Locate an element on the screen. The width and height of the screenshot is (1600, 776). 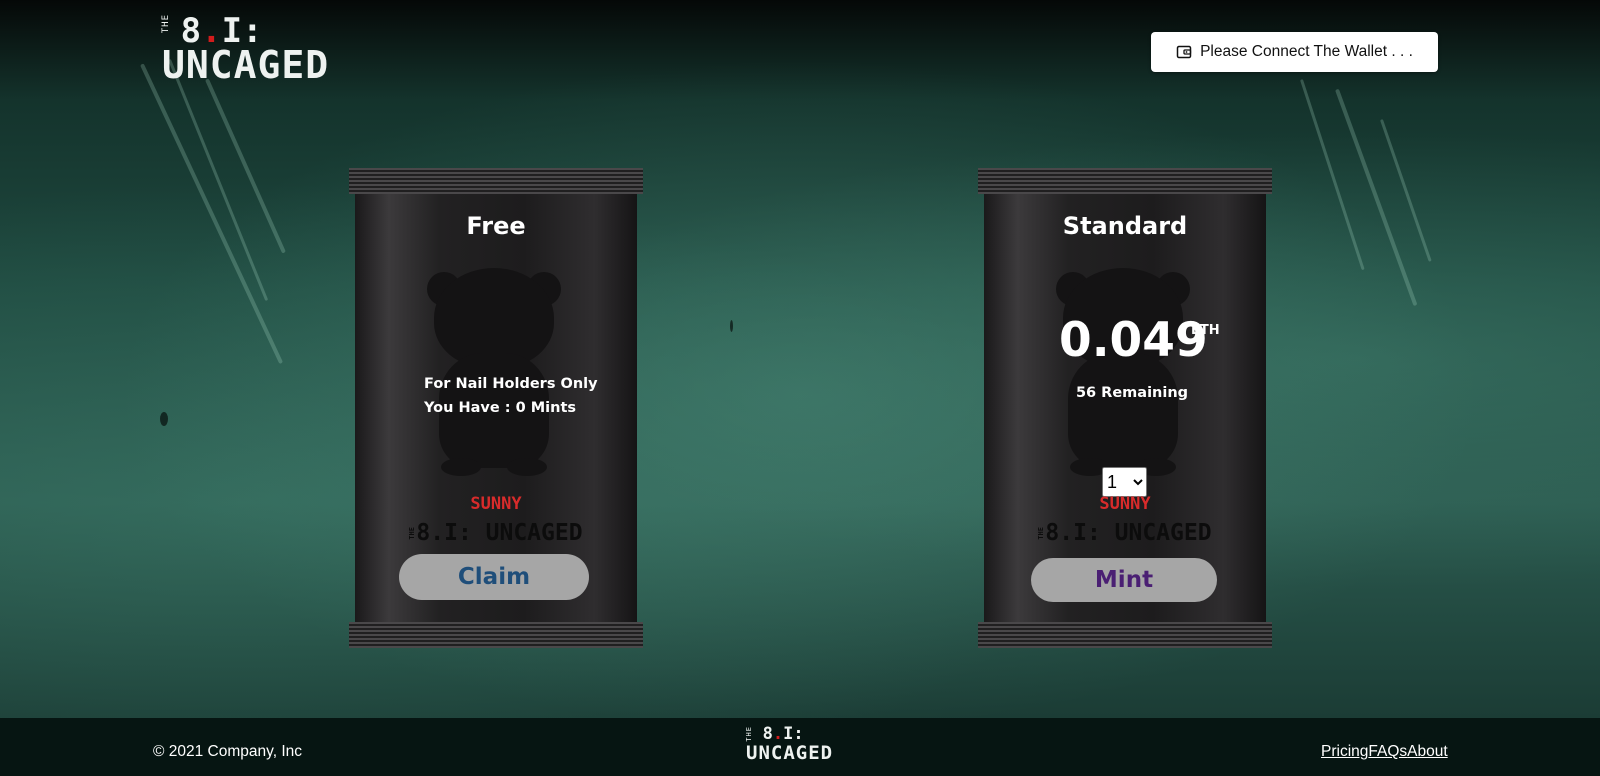
footer-links: PricingFAQsAbout is located at coordinates (1384, 752).